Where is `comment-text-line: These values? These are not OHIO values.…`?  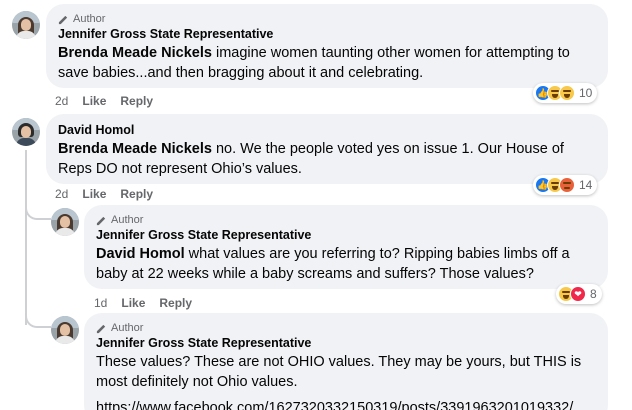
comment-text-line: These values? These are not OHIO values.… is located at coordinates (339, 362).